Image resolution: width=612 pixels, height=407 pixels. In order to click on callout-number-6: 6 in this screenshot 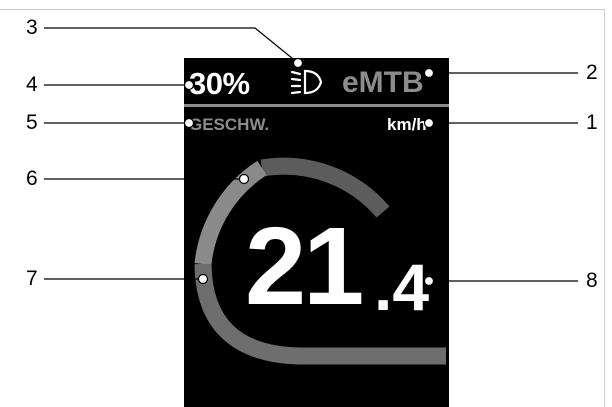, I will do `click(32, 178)`.